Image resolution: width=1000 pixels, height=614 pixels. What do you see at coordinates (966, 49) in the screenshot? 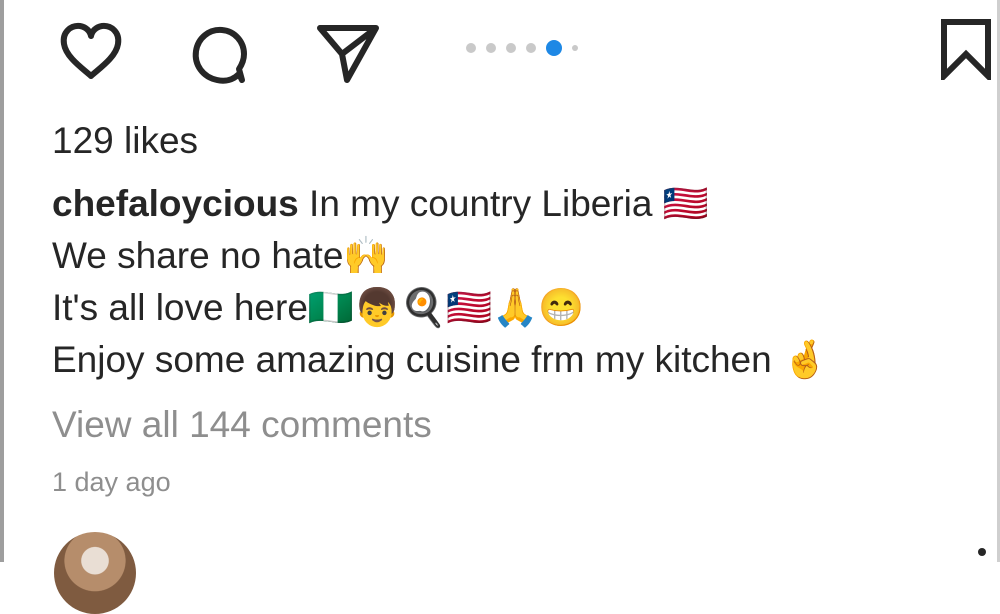
I see `bookmark-icon` at bounding box center [966, 49].